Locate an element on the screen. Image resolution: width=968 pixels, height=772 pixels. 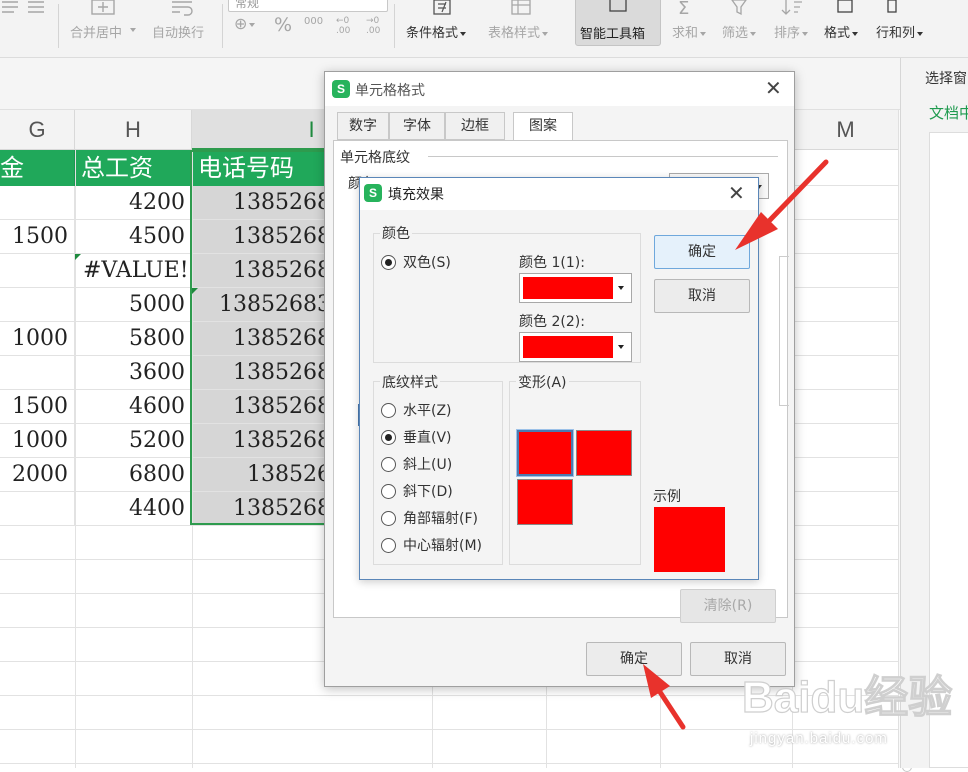
format-cells-titlebar: S 单元格格式 ✕ is located at coordinates (559, 89).